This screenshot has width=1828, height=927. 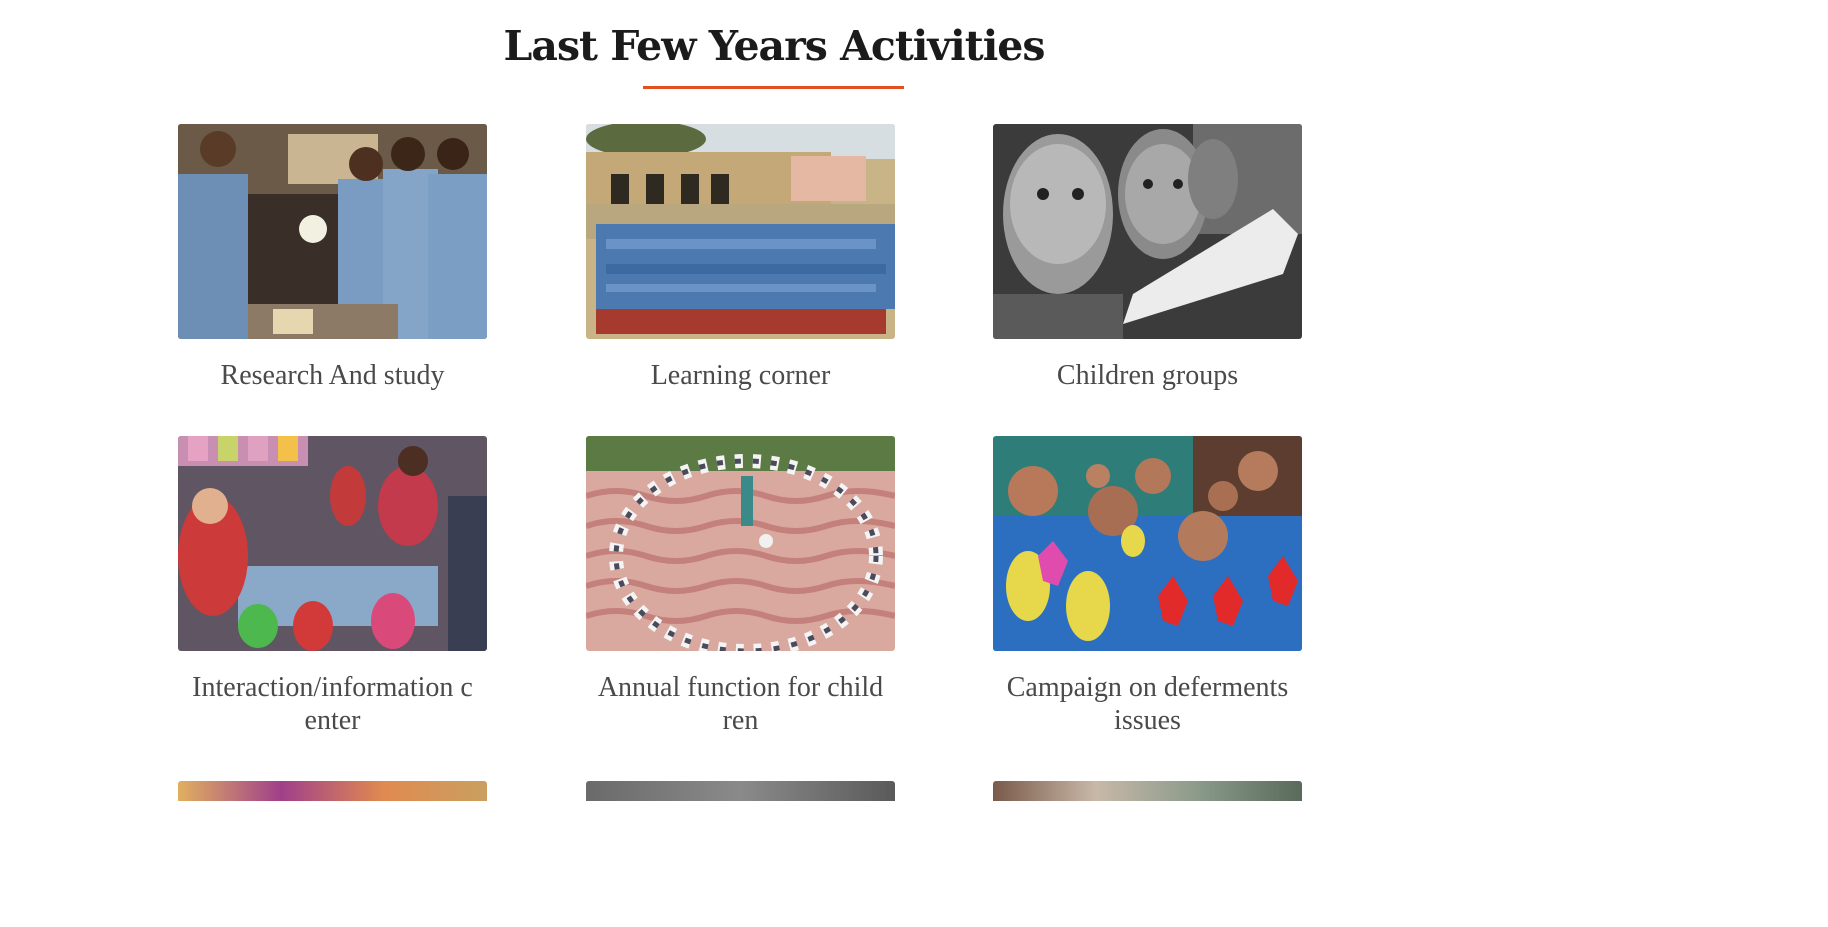 What do you see at coordinates (740, 543) in the screenshot?
I see `activity-photo-annual-function` at bounding box center [740, 543].